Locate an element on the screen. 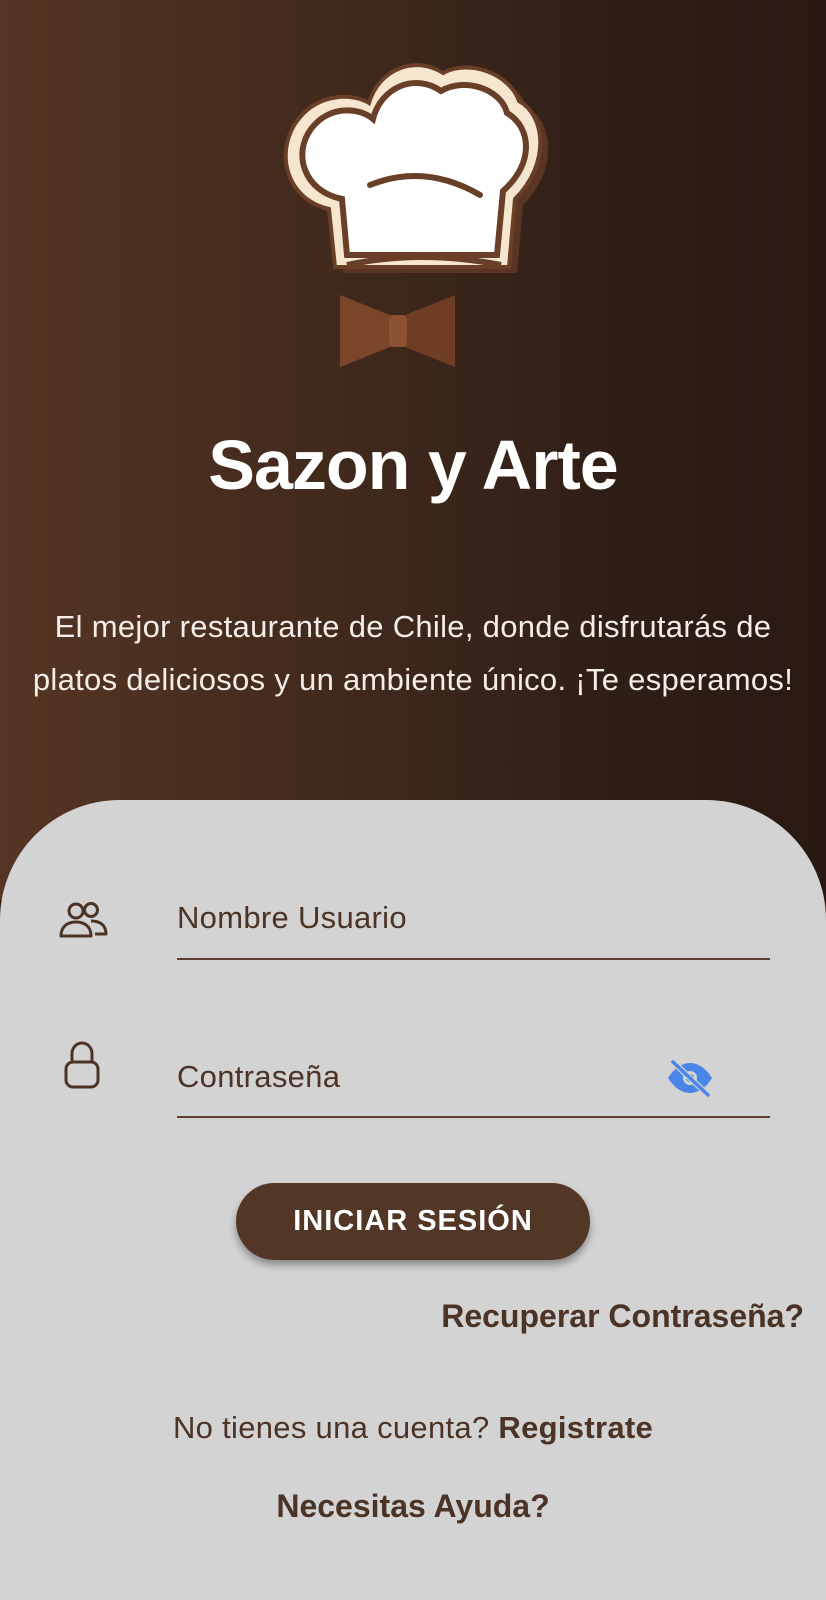 The width and height of the screenshot is (826, 1600). login-button: INICIAR SESIÓN is located at coordinates (413, 1221).